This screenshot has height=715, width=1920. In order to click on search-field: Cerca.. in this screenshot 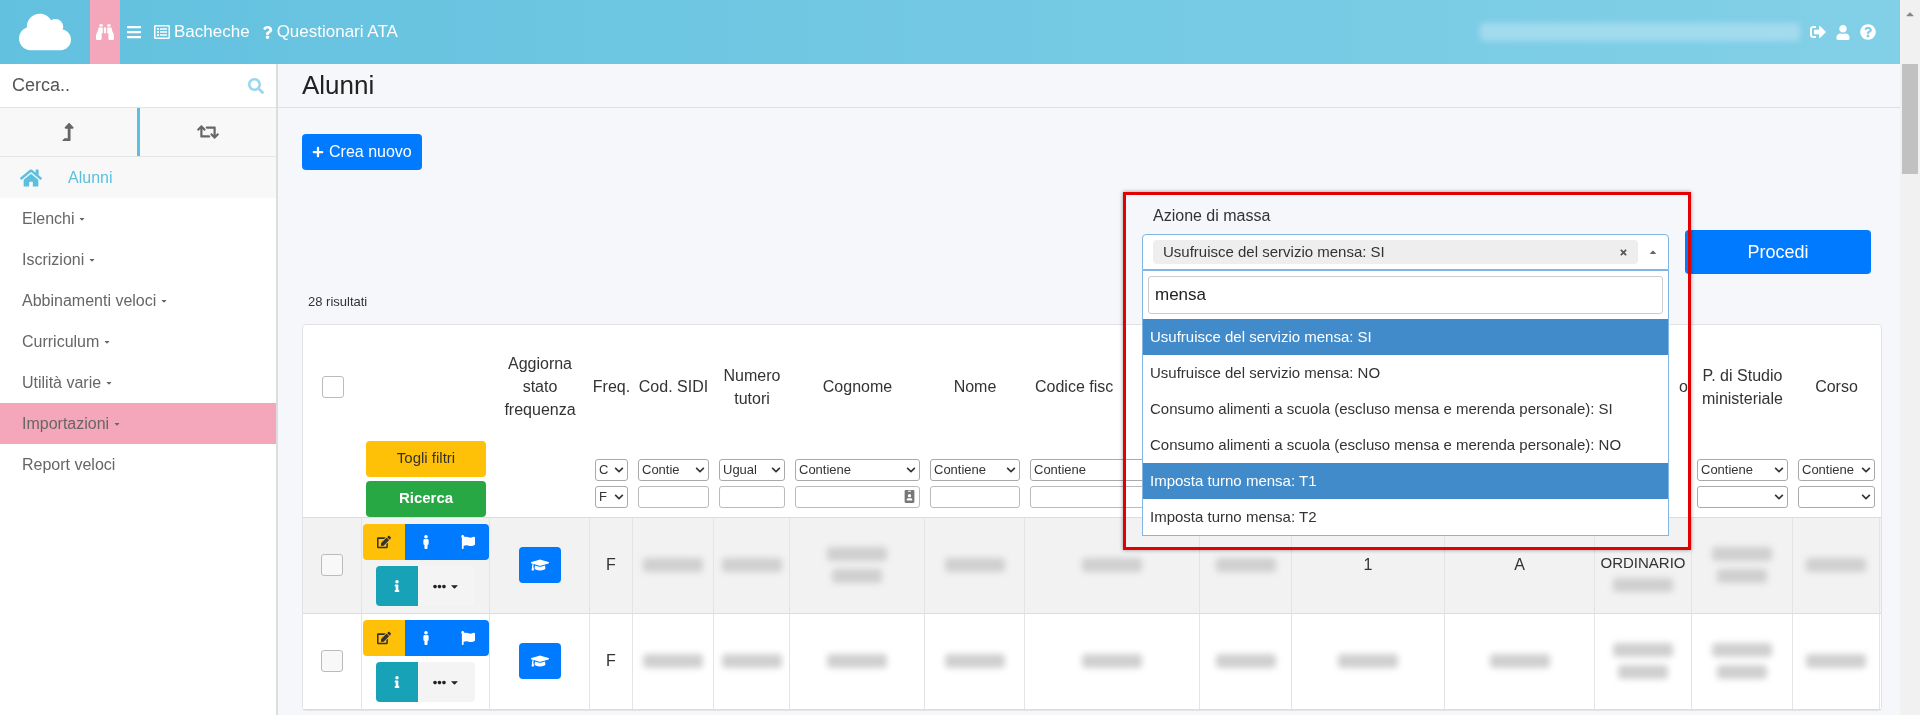, I will do `click(130, 85)`.